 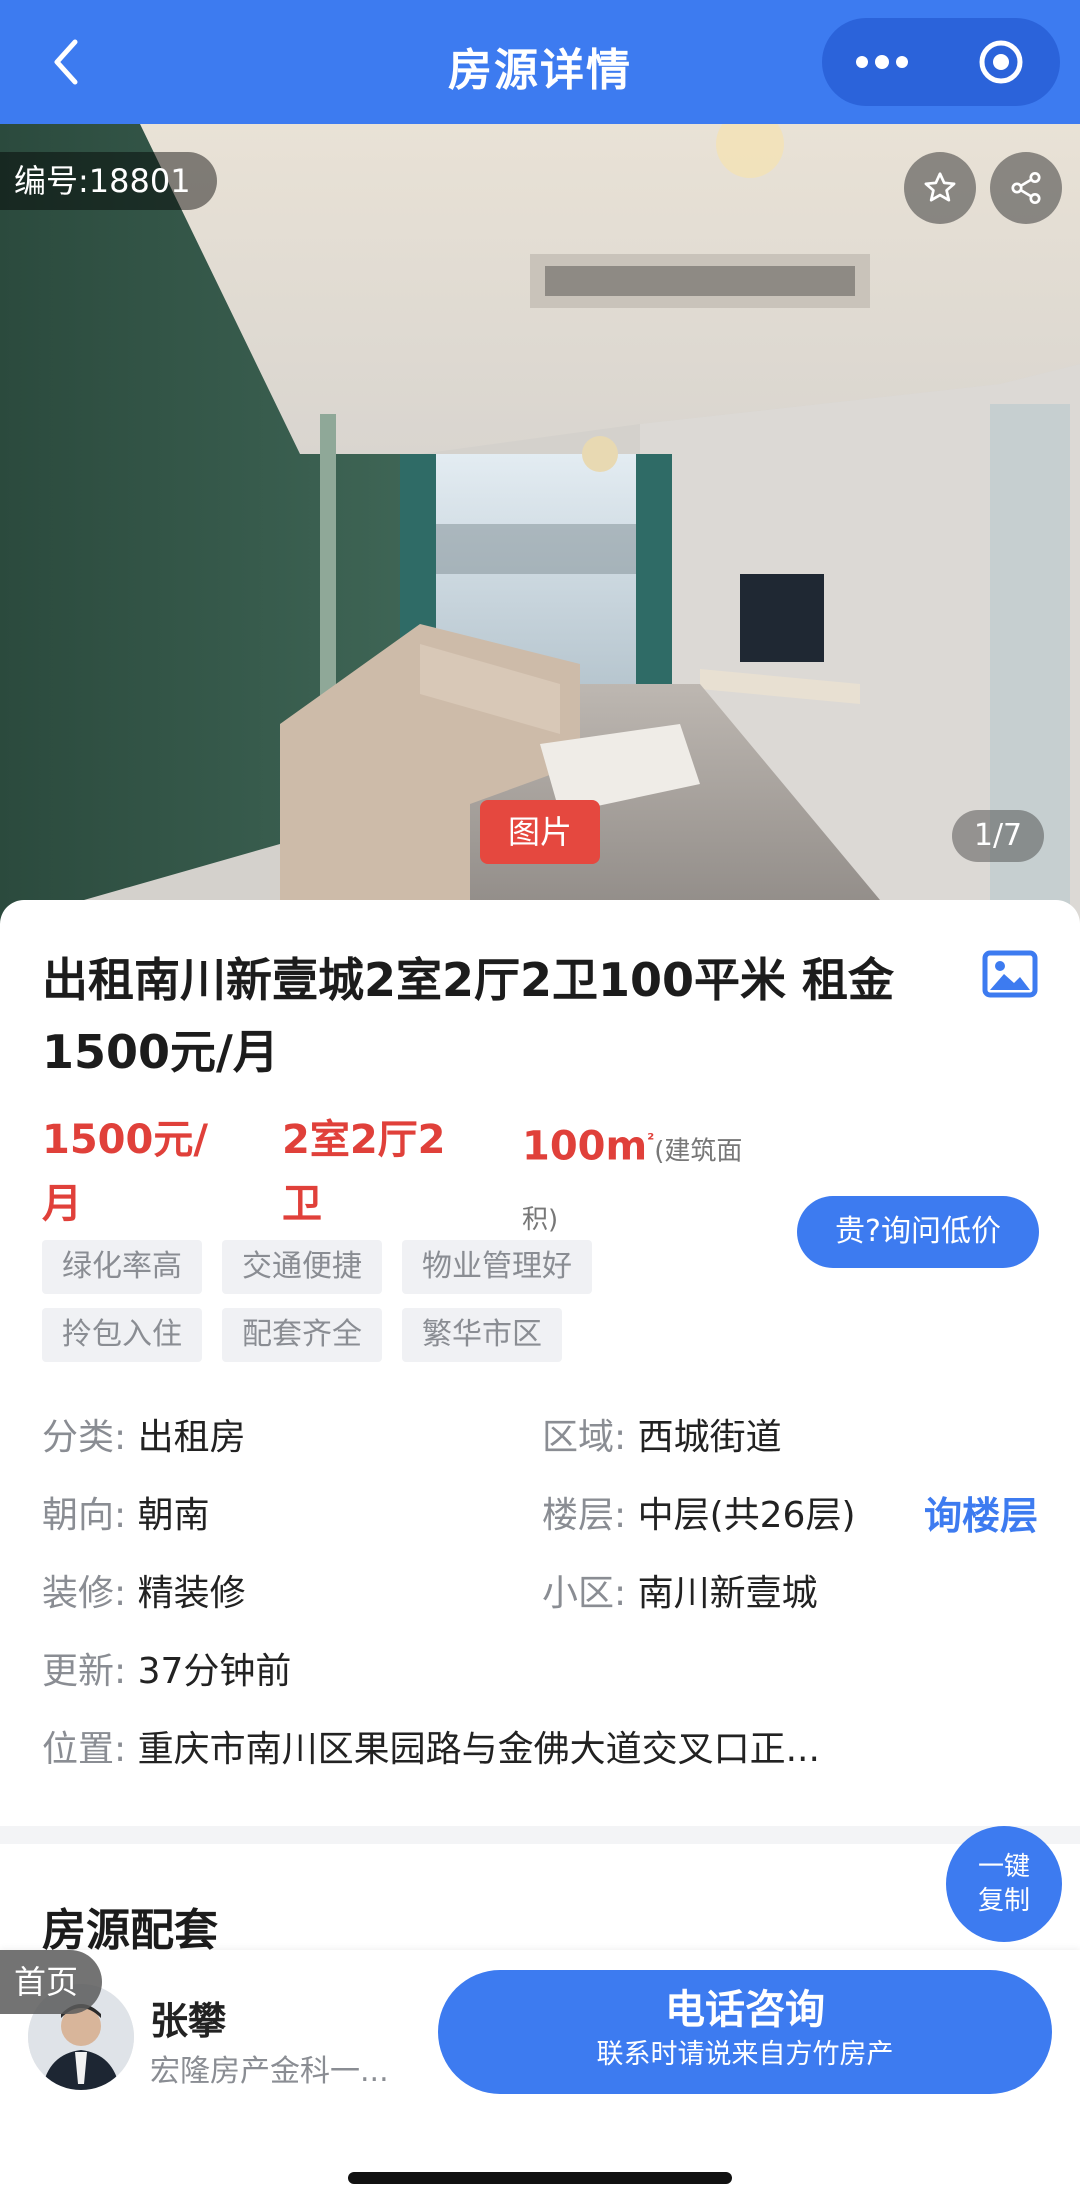 What do you see at coordinates (584, 1593) in the screenshot?
I see `detail-label: 小区:` at bounding box center [584, 1593].